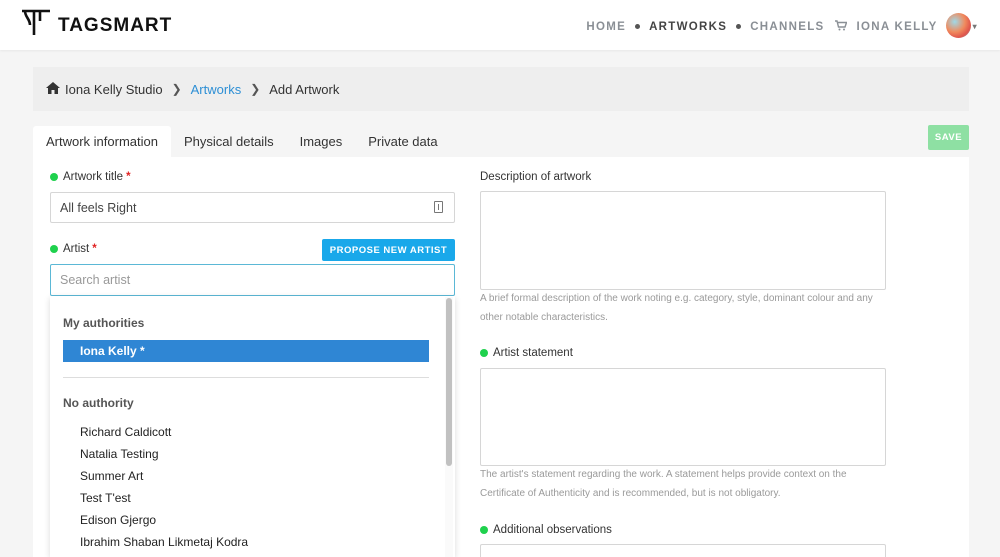 The image size is (1000, 557). I want to click on artist-statement-label: Artist statement, so click(526, 353).